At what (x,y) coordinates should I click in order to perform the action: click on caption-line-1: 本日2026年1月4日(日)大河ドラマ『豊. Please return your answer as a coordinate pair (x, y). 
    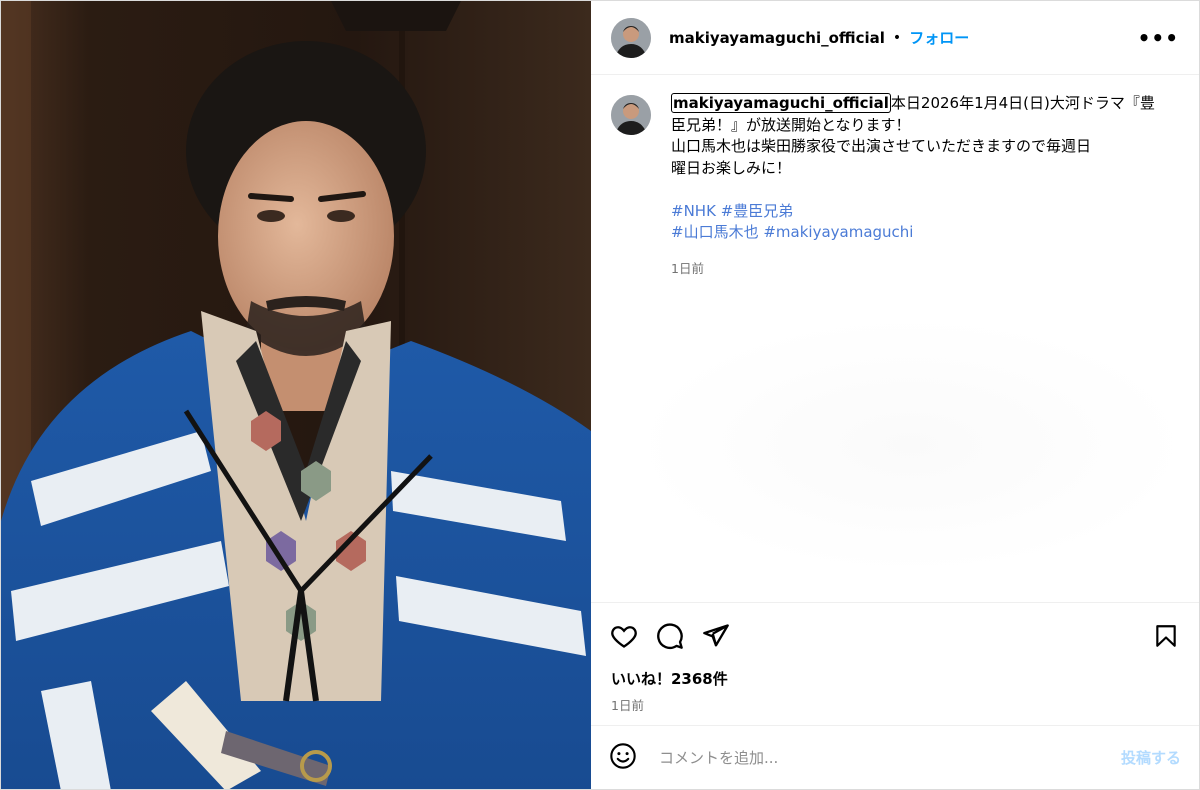
    Looking at the image, I should click on (1022, 103).